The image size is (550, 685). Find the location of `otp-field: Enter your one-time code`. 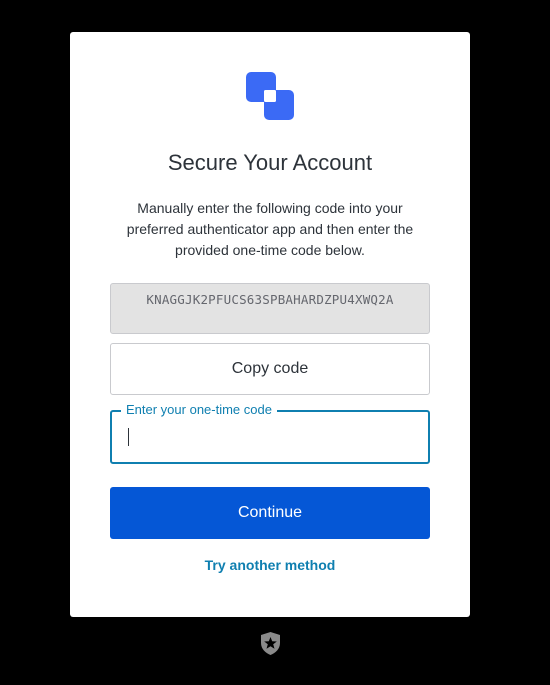

otp-field: Enter your one-time code is located at coordinates (270, 433).